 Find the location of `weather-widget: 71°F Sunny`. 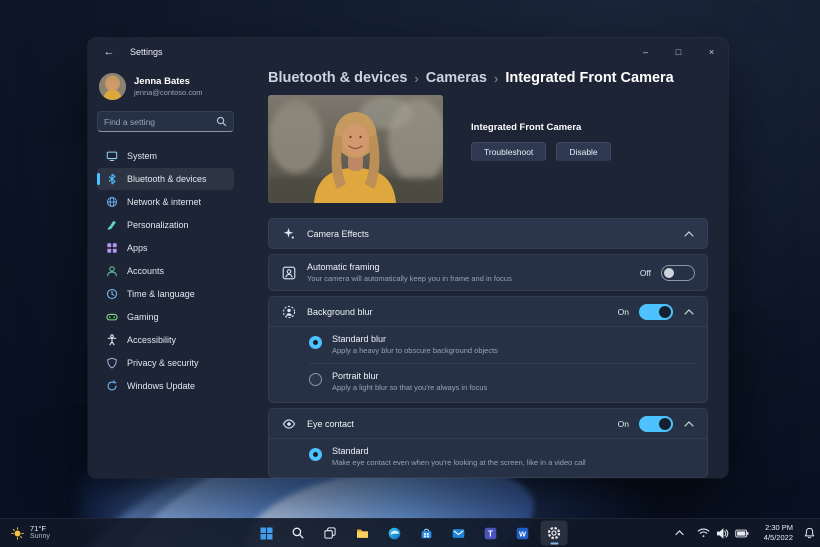

weather-widget: 71°F Sunny is located at coordinates (30, 533).